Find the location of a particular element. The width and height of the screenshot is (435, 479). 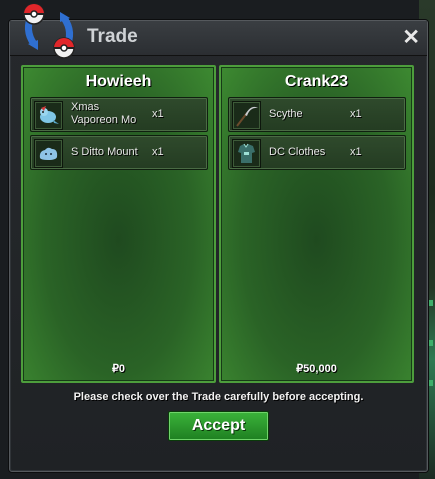

vaporeon-icon is located at coordinates (48, 115).